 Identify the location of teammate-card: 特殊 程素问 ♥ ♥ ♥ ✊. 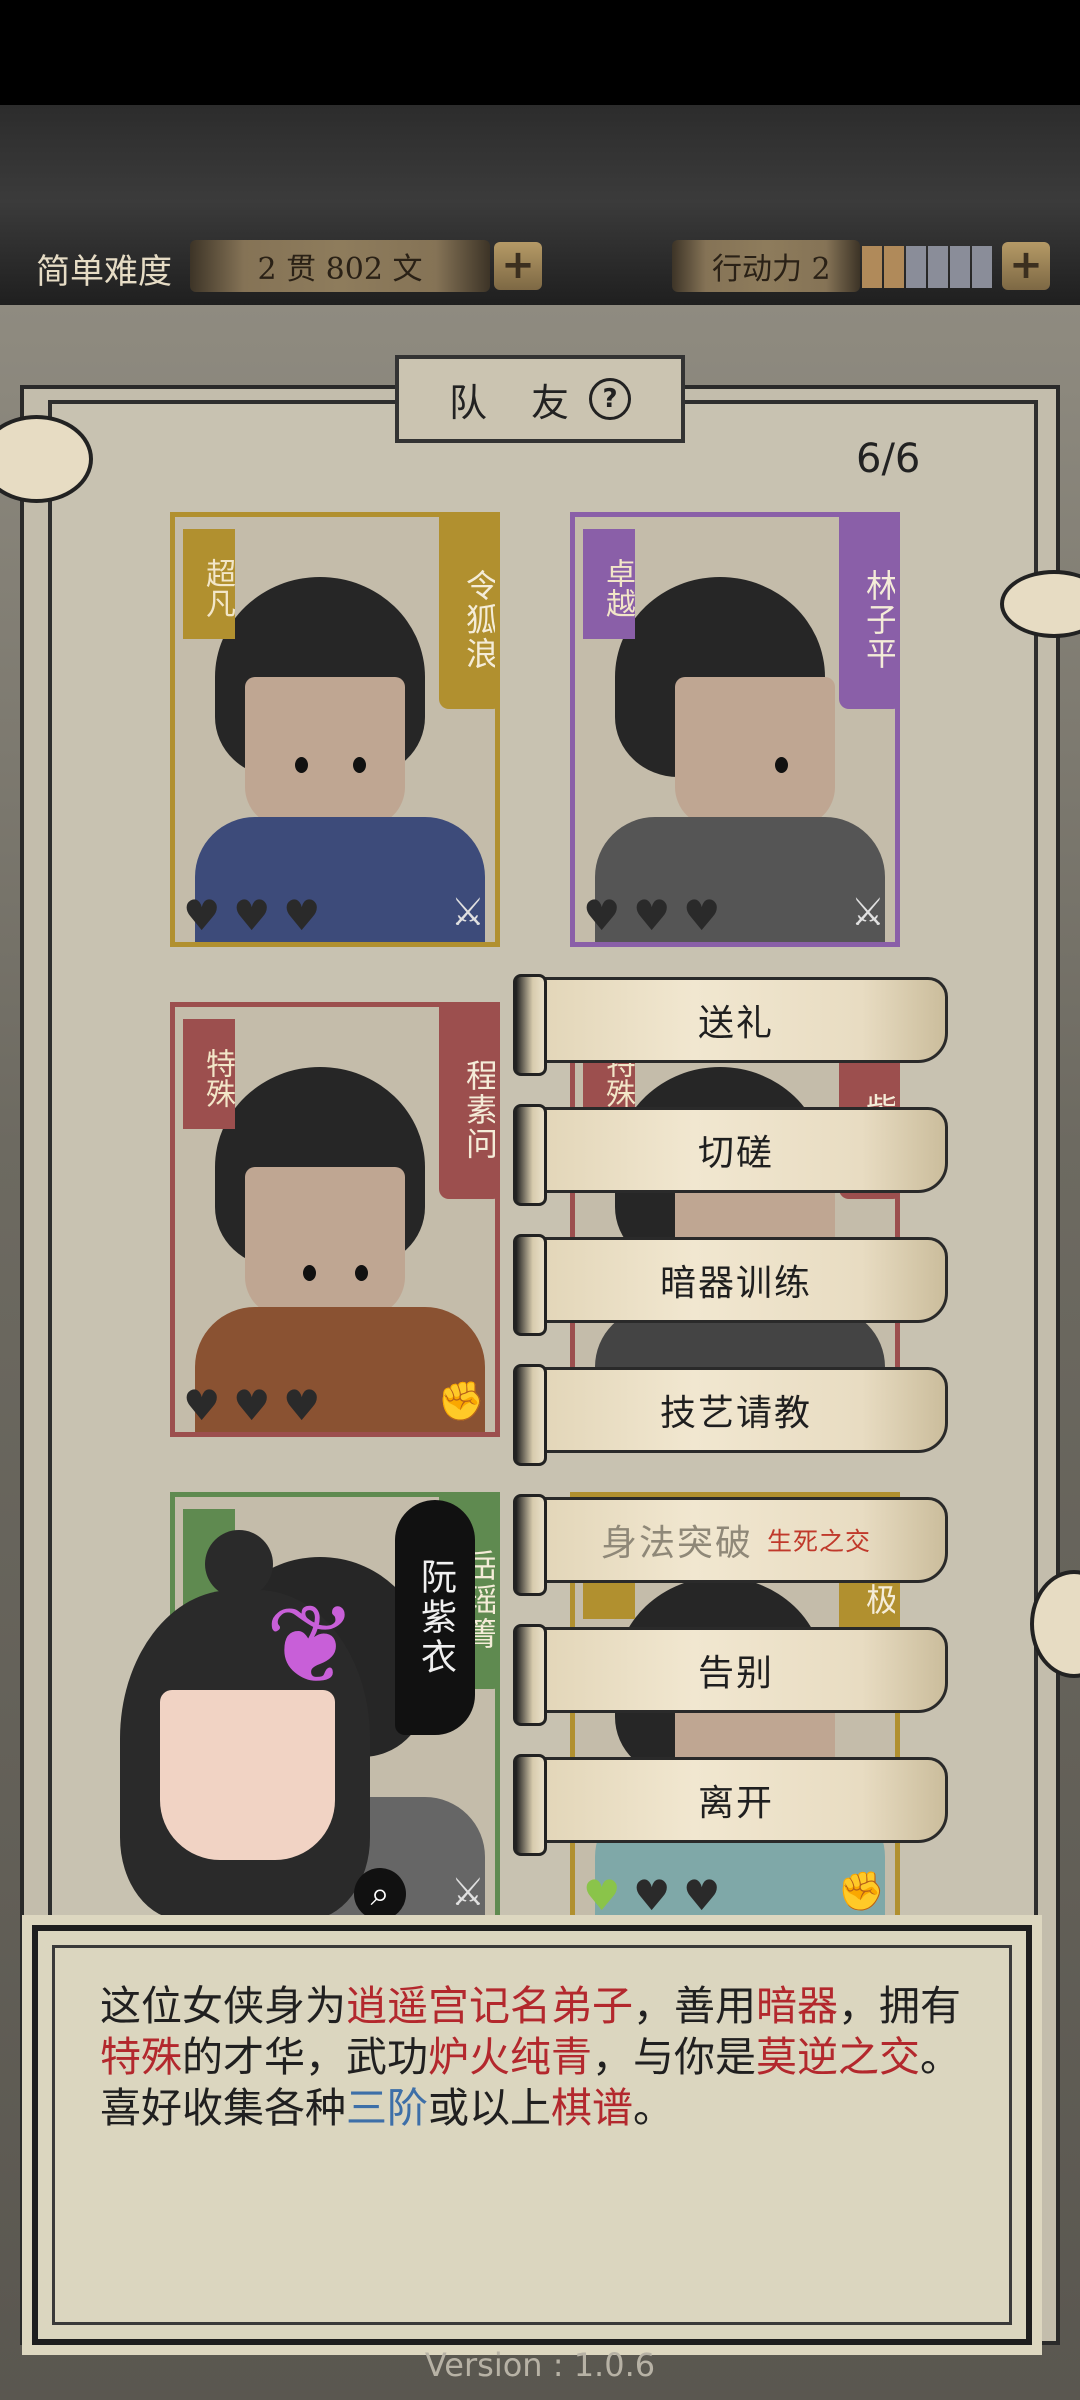
(335, 1219).